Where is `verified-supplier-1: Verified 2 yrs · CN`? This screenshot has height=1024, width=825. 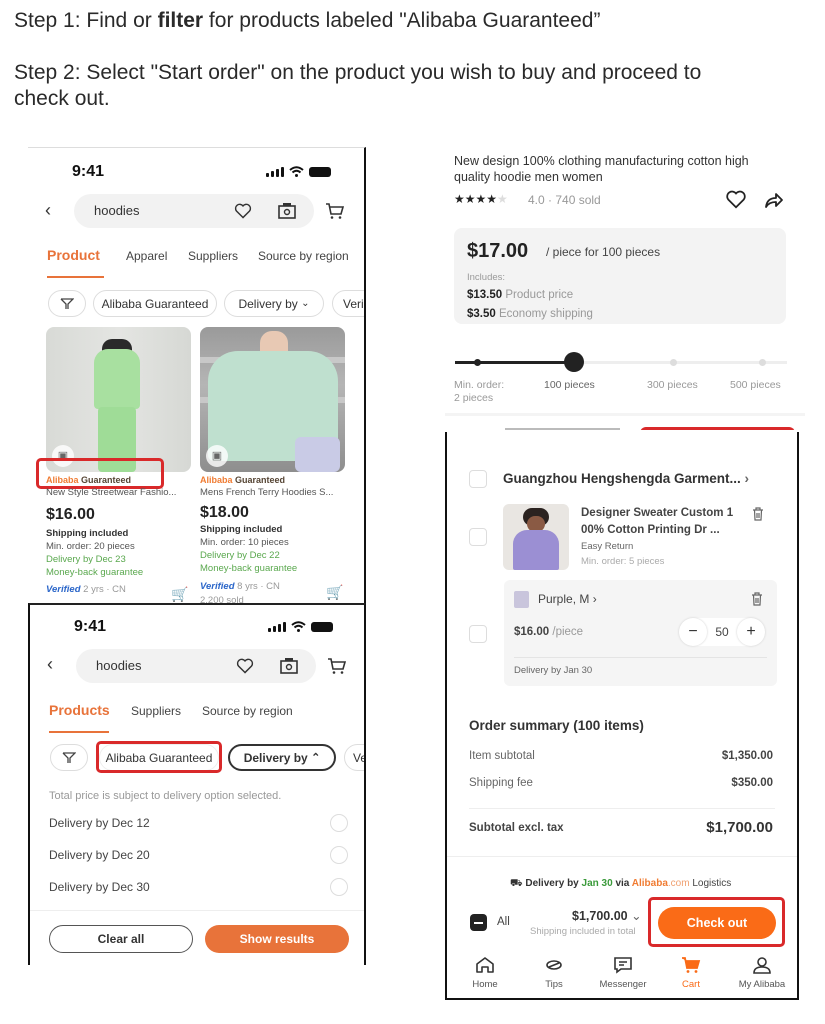
verified-supplier-1: Verified 2 yrs · CN is located at coordinates (86, 589).